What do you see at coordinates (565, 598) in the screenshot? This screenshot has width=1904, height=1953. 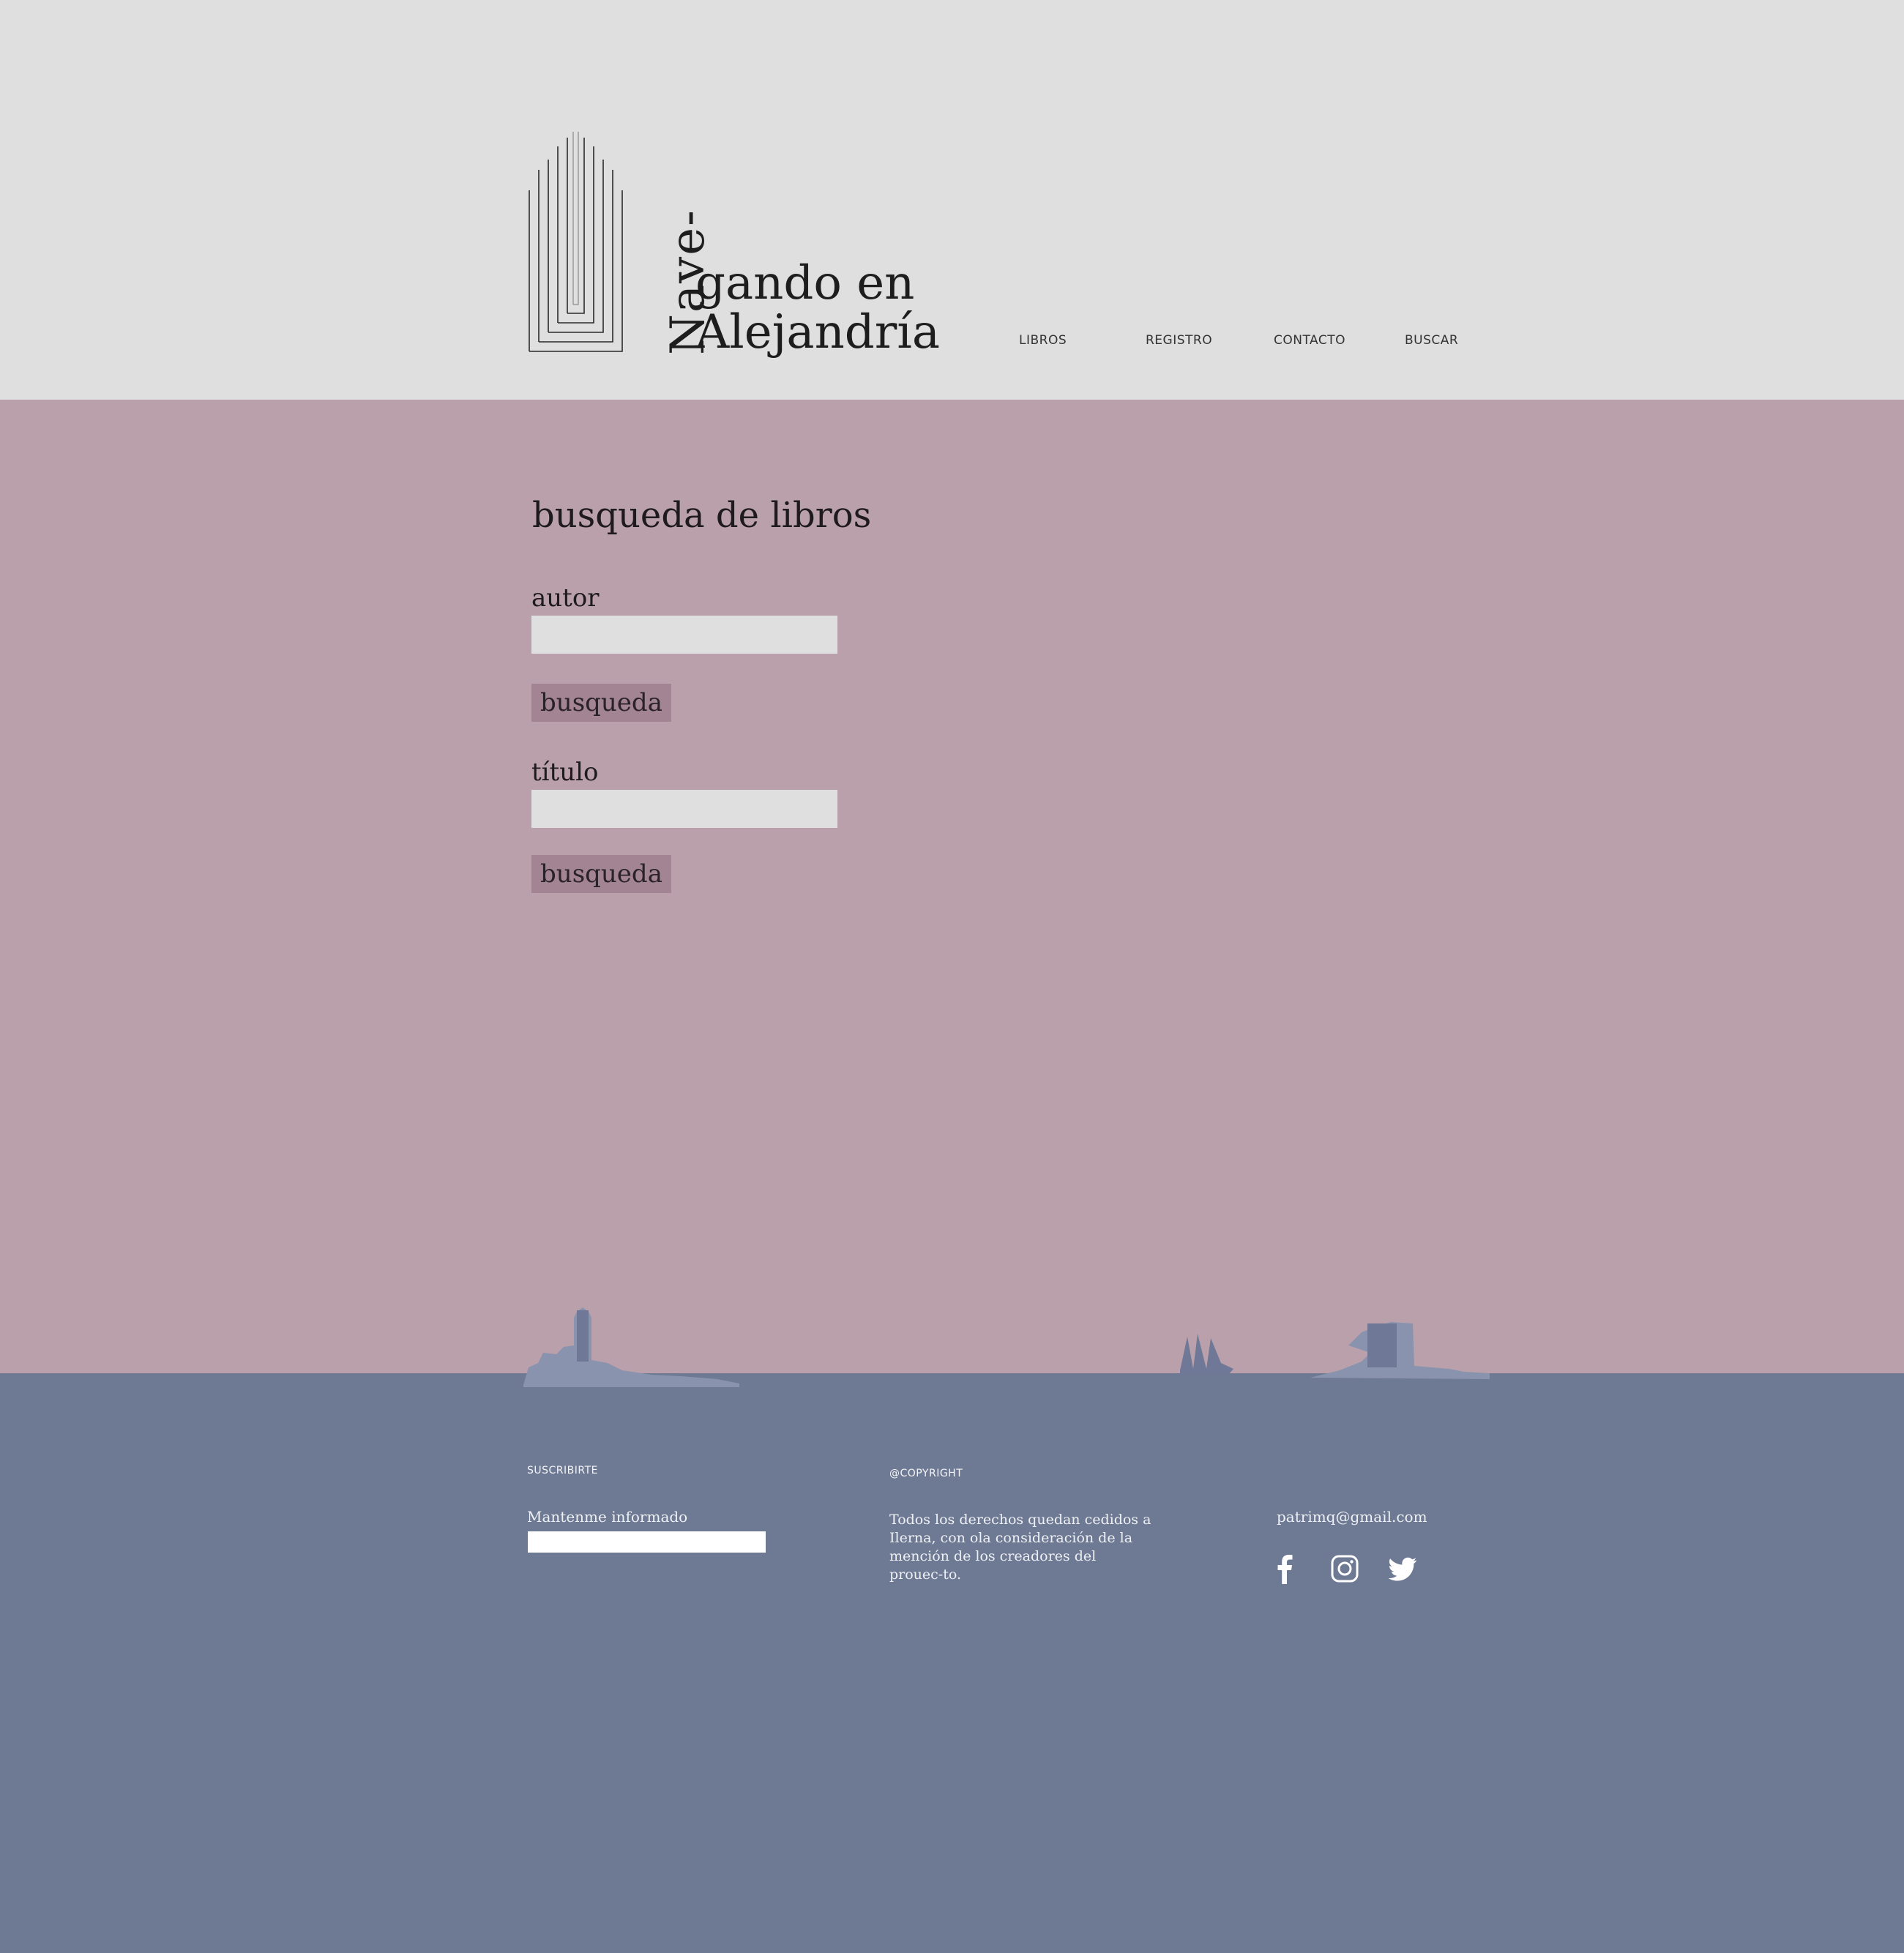 I see `author-label: autor` at bounding box center [565, 598].